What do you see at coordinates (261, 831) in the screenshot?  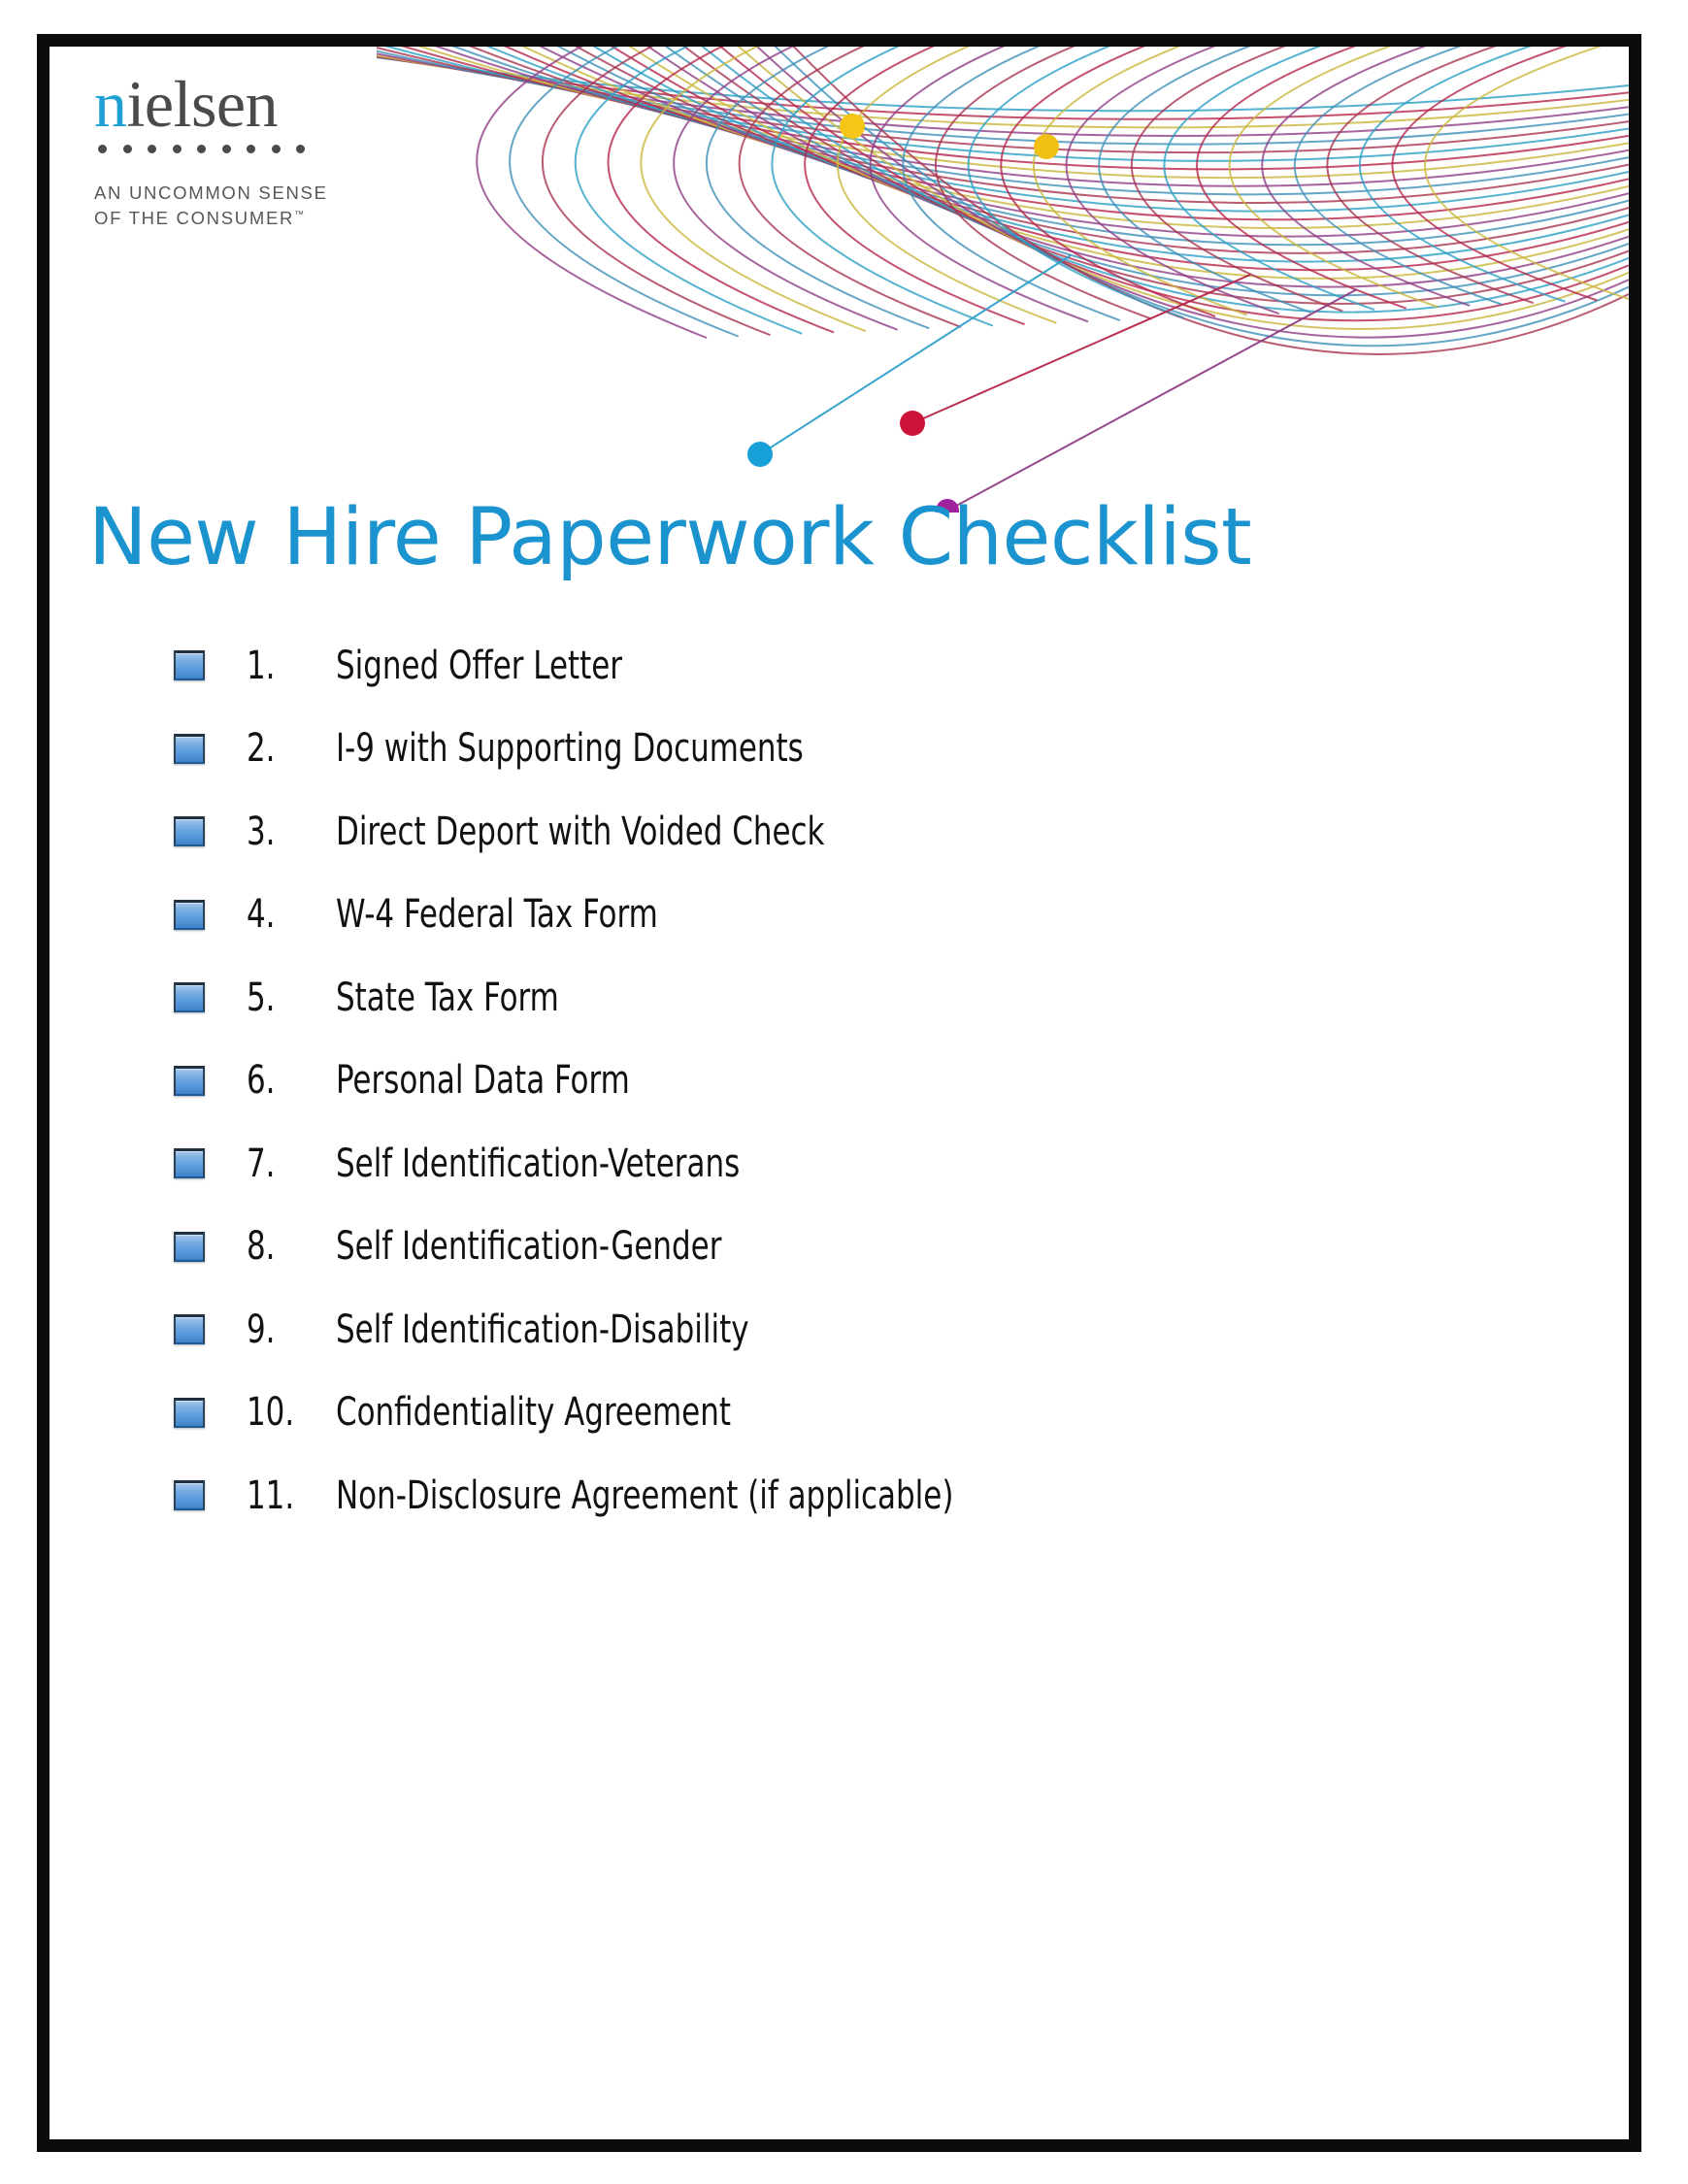 I see `checklist-item-number: 3.` at bounding box center [261, 831].